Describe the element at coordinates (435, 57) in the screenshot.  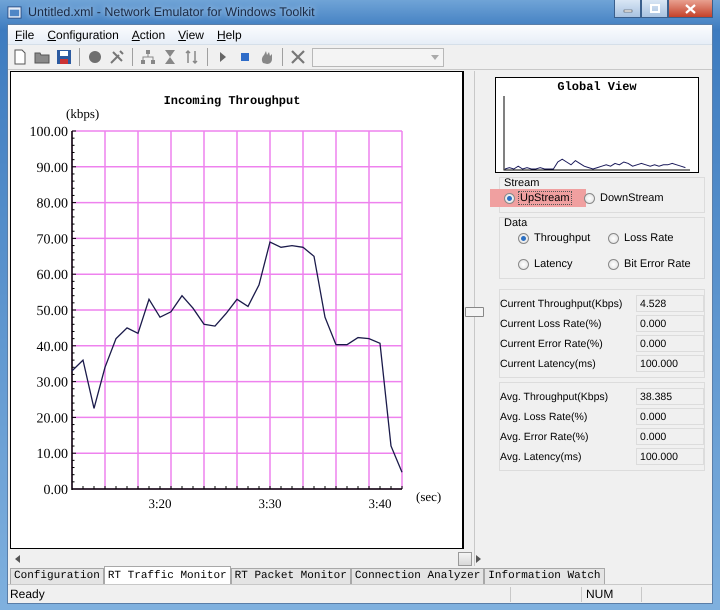
I see `caret-icon` at that location.